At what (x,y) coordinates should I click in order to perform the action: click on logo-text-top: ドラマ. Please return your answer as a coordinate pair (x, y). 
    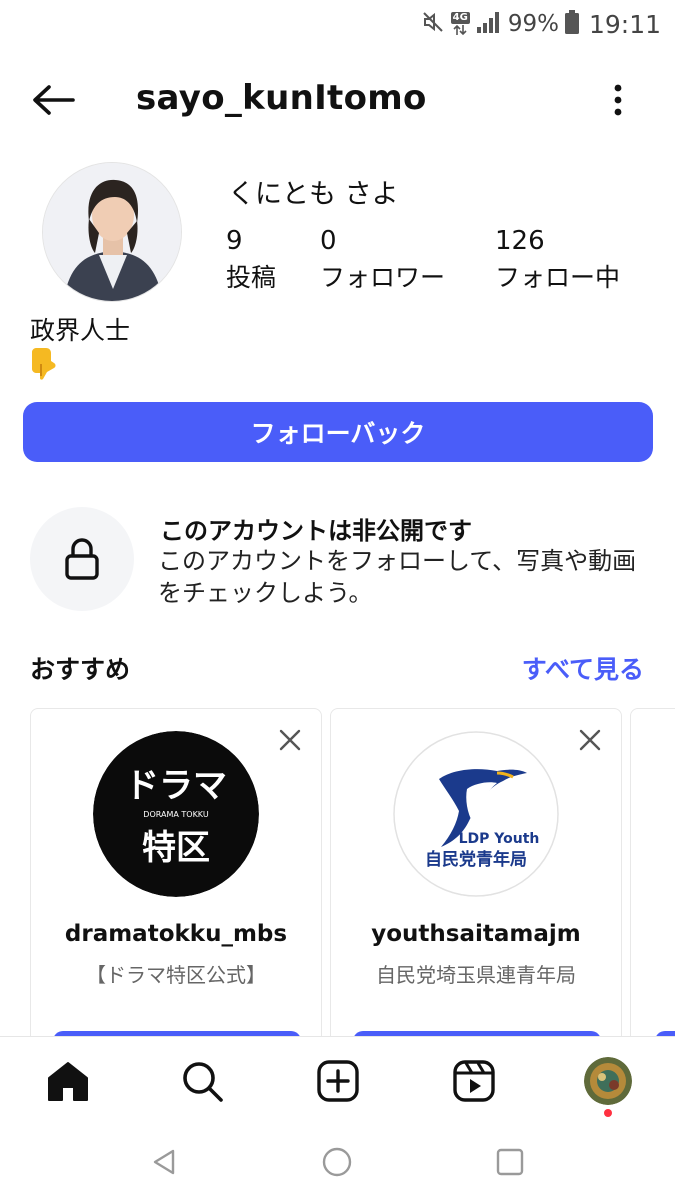
    Looking at the image, I should click on (176, 786).